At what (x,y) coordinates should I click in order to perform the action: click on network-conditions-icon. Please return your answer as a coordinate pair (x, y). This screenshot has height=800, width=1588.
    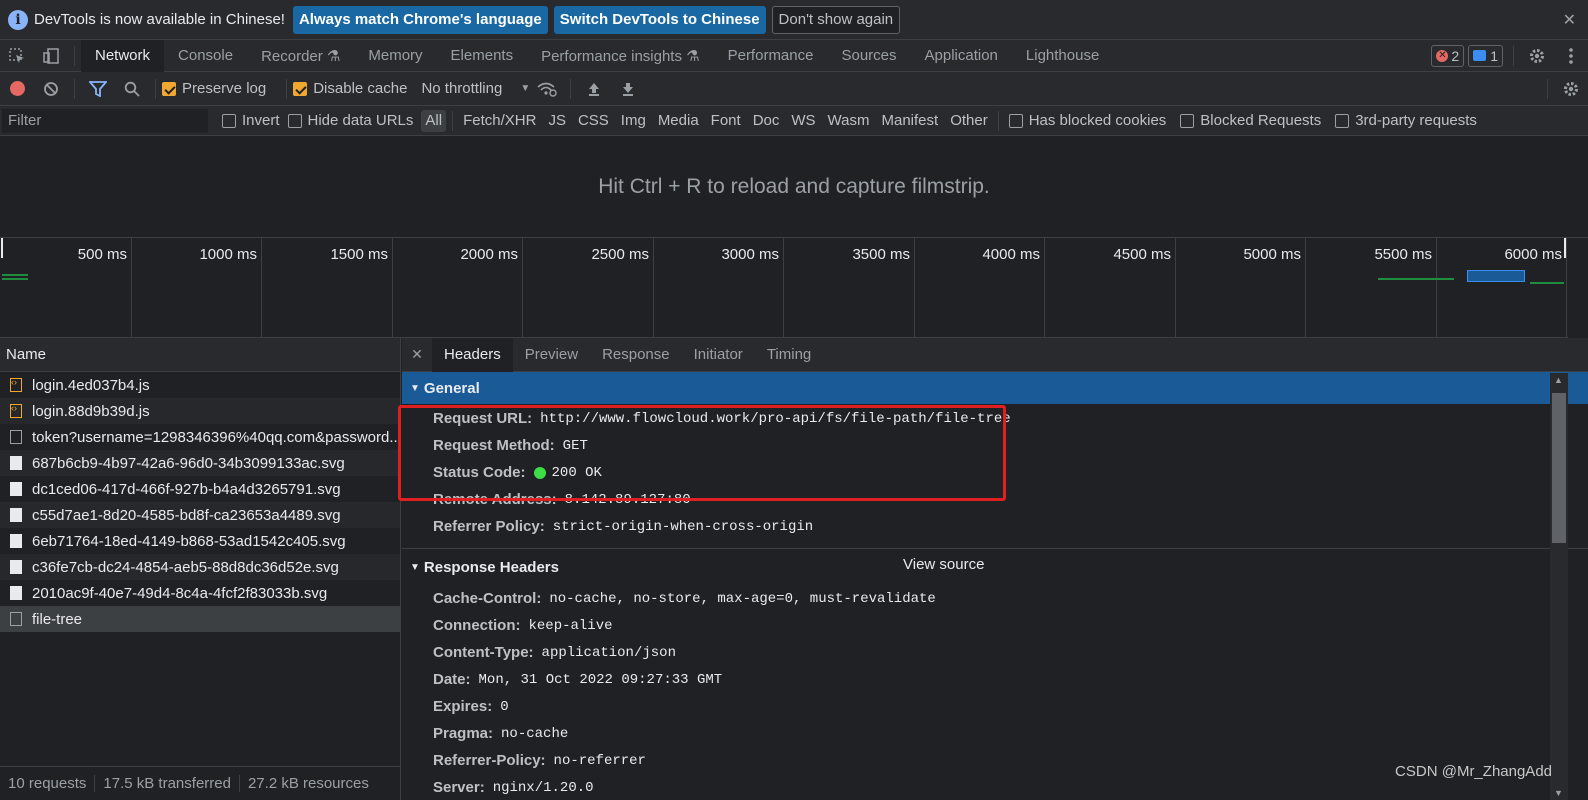
    Looking at the image, I should click on (547, 89).